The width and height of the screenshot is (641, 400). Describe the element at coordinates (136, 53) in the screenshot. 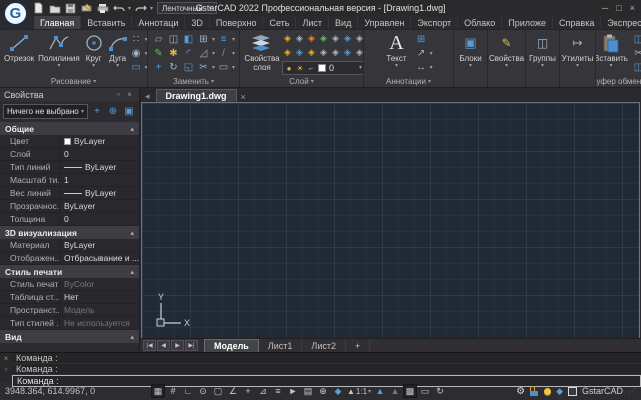

I see `donut-icon: ◉` at that location.